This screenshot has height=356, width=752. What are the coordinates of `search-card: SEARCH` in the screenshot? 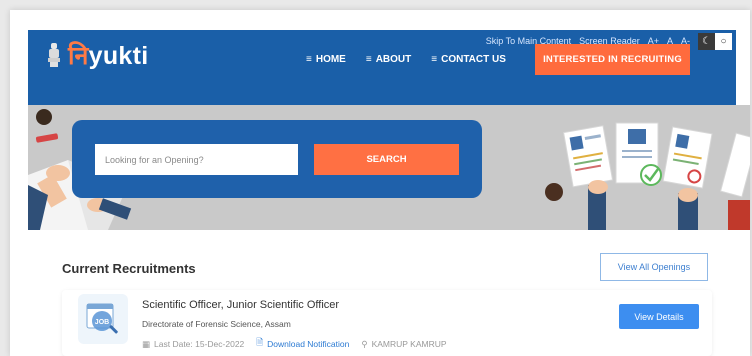 It's located at (277, 159).